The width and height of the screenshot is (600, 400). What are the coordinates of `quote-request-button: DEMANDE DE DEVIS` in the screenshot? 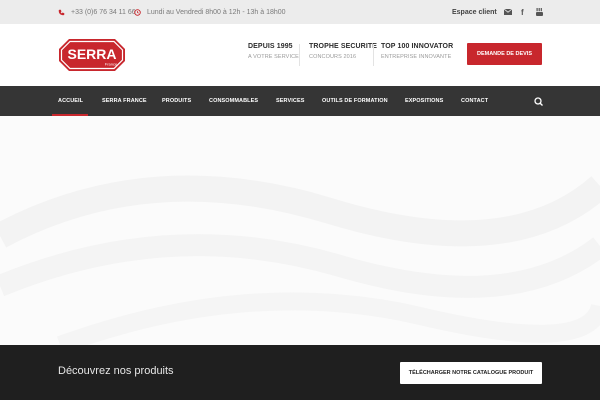 It's located at (504, 54).